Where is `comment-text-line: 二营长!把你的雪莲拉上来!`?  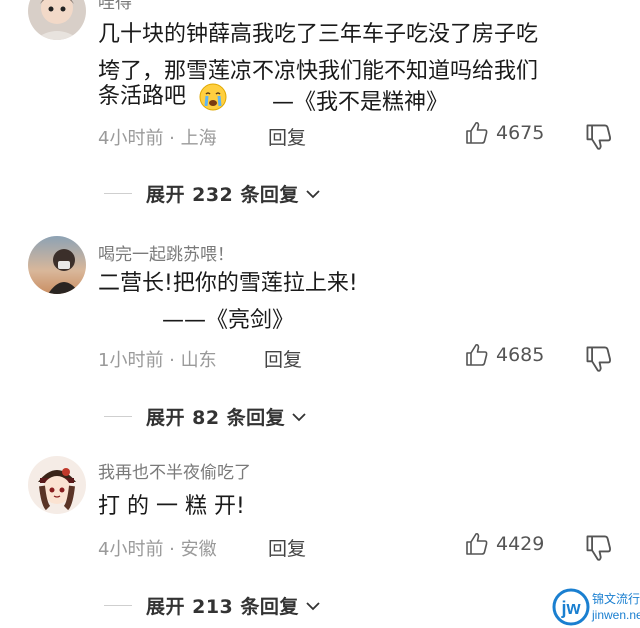
comment-text-line: 二营长!把你的雪莲拉上来! is located at coordinates (228, 283).